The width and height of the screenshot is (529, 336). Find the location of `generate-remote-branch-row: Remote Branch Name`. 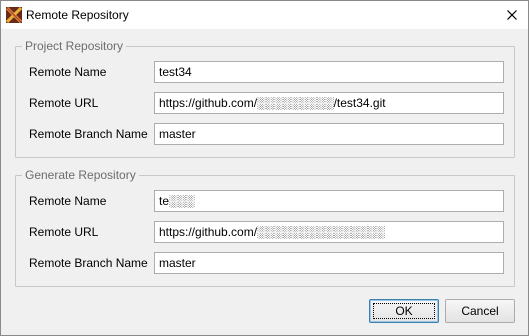

generate-remote-branch-row: Remote Branch Name is located at coordinates (265, 263).